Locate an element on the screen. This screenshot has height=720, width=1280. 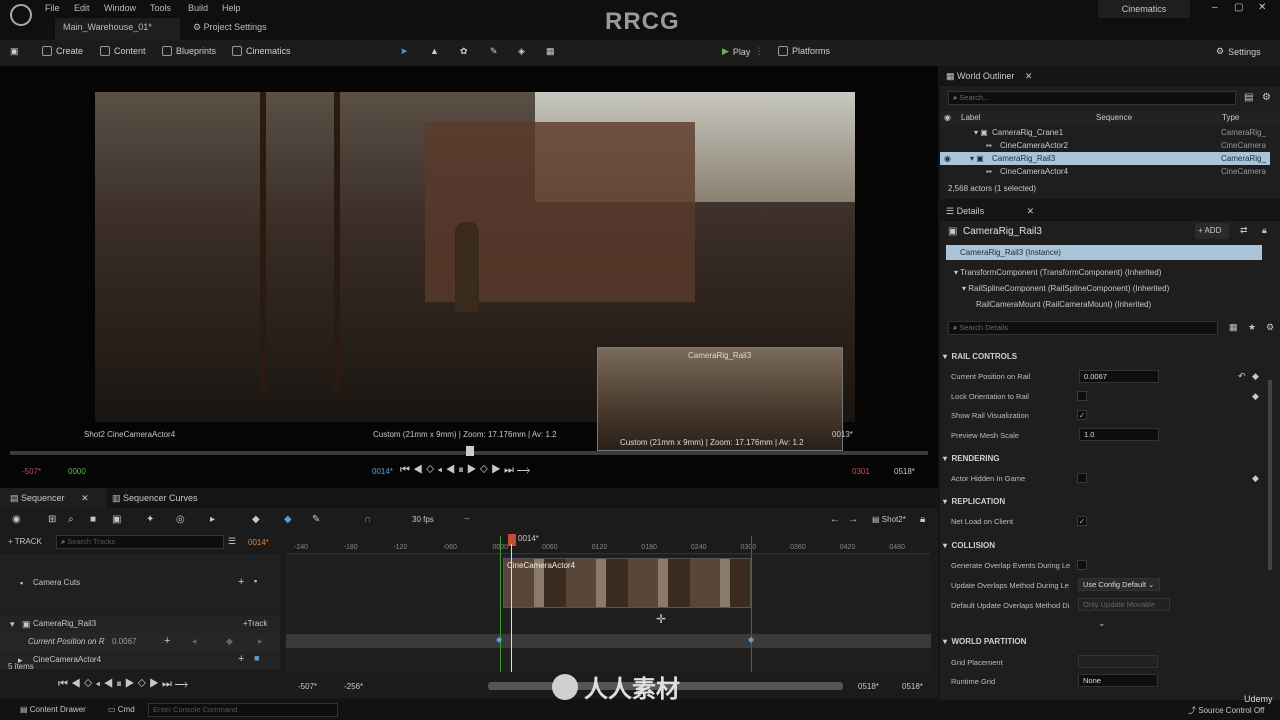
folder-add-icon: ▤ is located at coordinates (1248, 97).